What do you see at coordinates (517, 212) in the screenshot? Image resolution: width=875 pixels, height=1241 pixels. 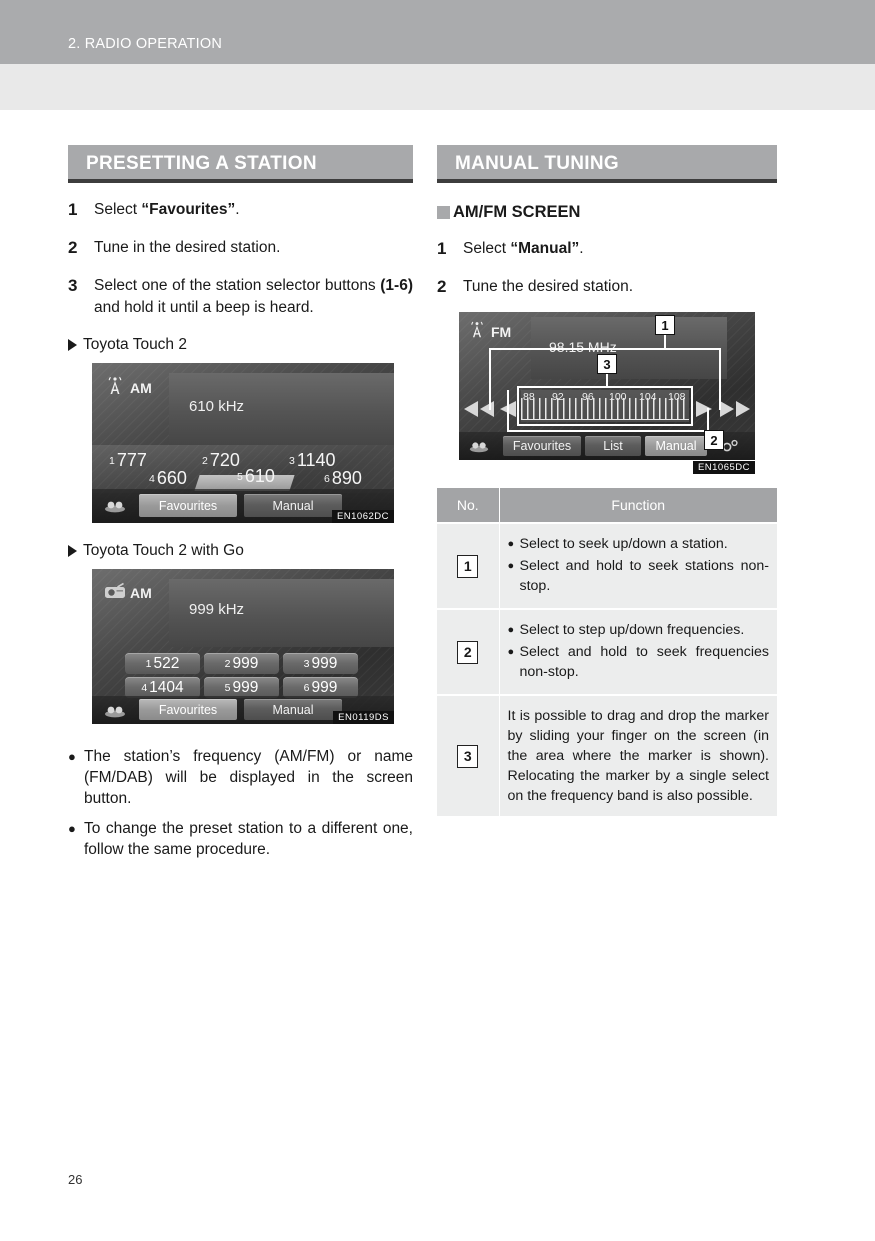 I see `sub-heading-text: AM/FM SCREEN` at bounding box center [517, 212].